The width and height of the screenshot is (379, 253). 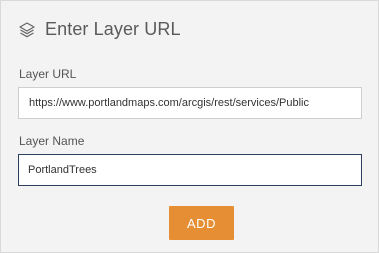 What do you see at coordinates (201, 223) in the screenshot?
I see `add-button: ADD` at bounding box center [201, 223].